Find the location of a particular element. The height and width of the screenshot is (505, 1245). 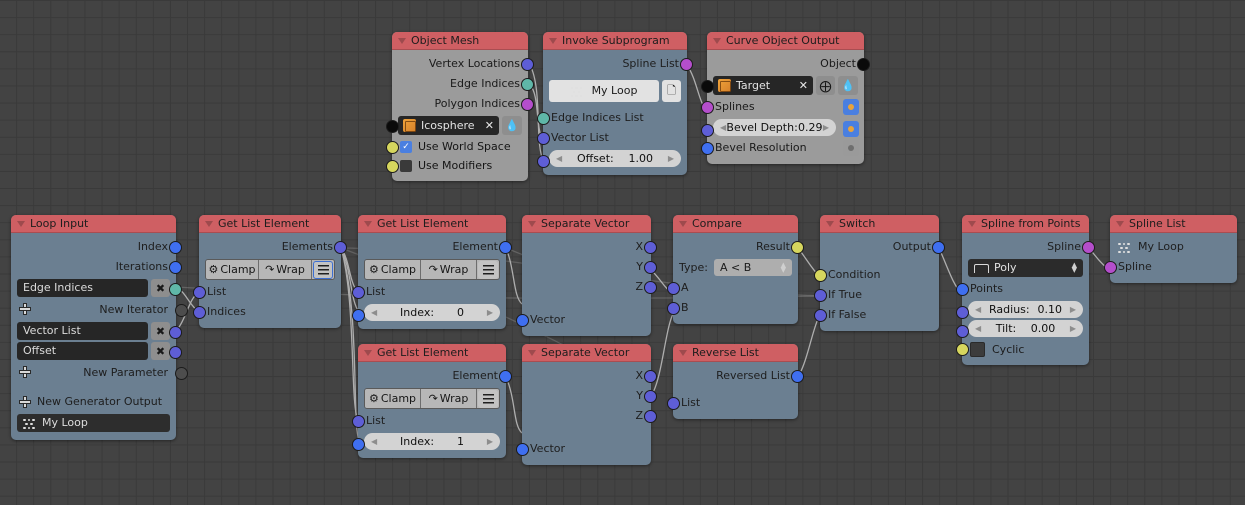

socket-spline is located at coordinates (1088, 247).